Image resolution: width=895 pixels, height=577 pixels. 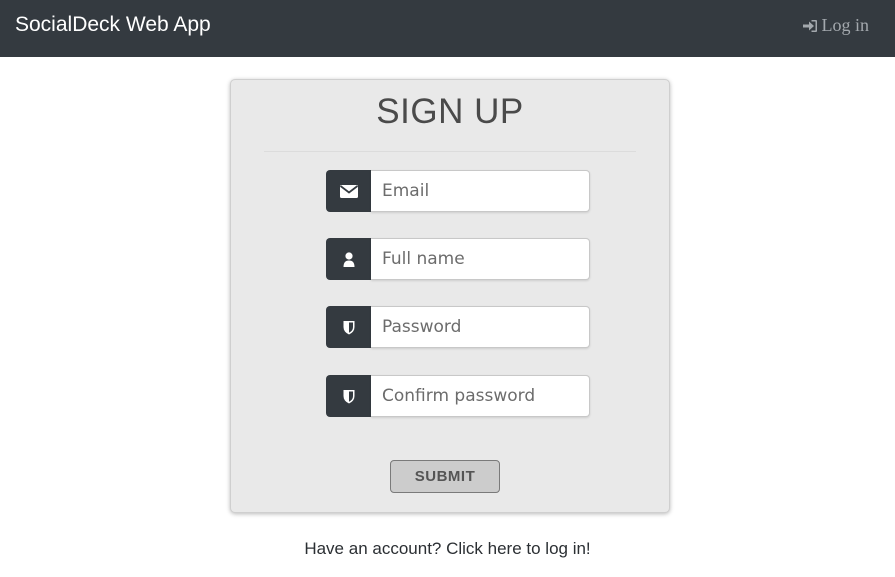 What do you see at coordinates (480, 396) in the screenshot?
I see `confirm-password-input` at bounding box center [480, 396].